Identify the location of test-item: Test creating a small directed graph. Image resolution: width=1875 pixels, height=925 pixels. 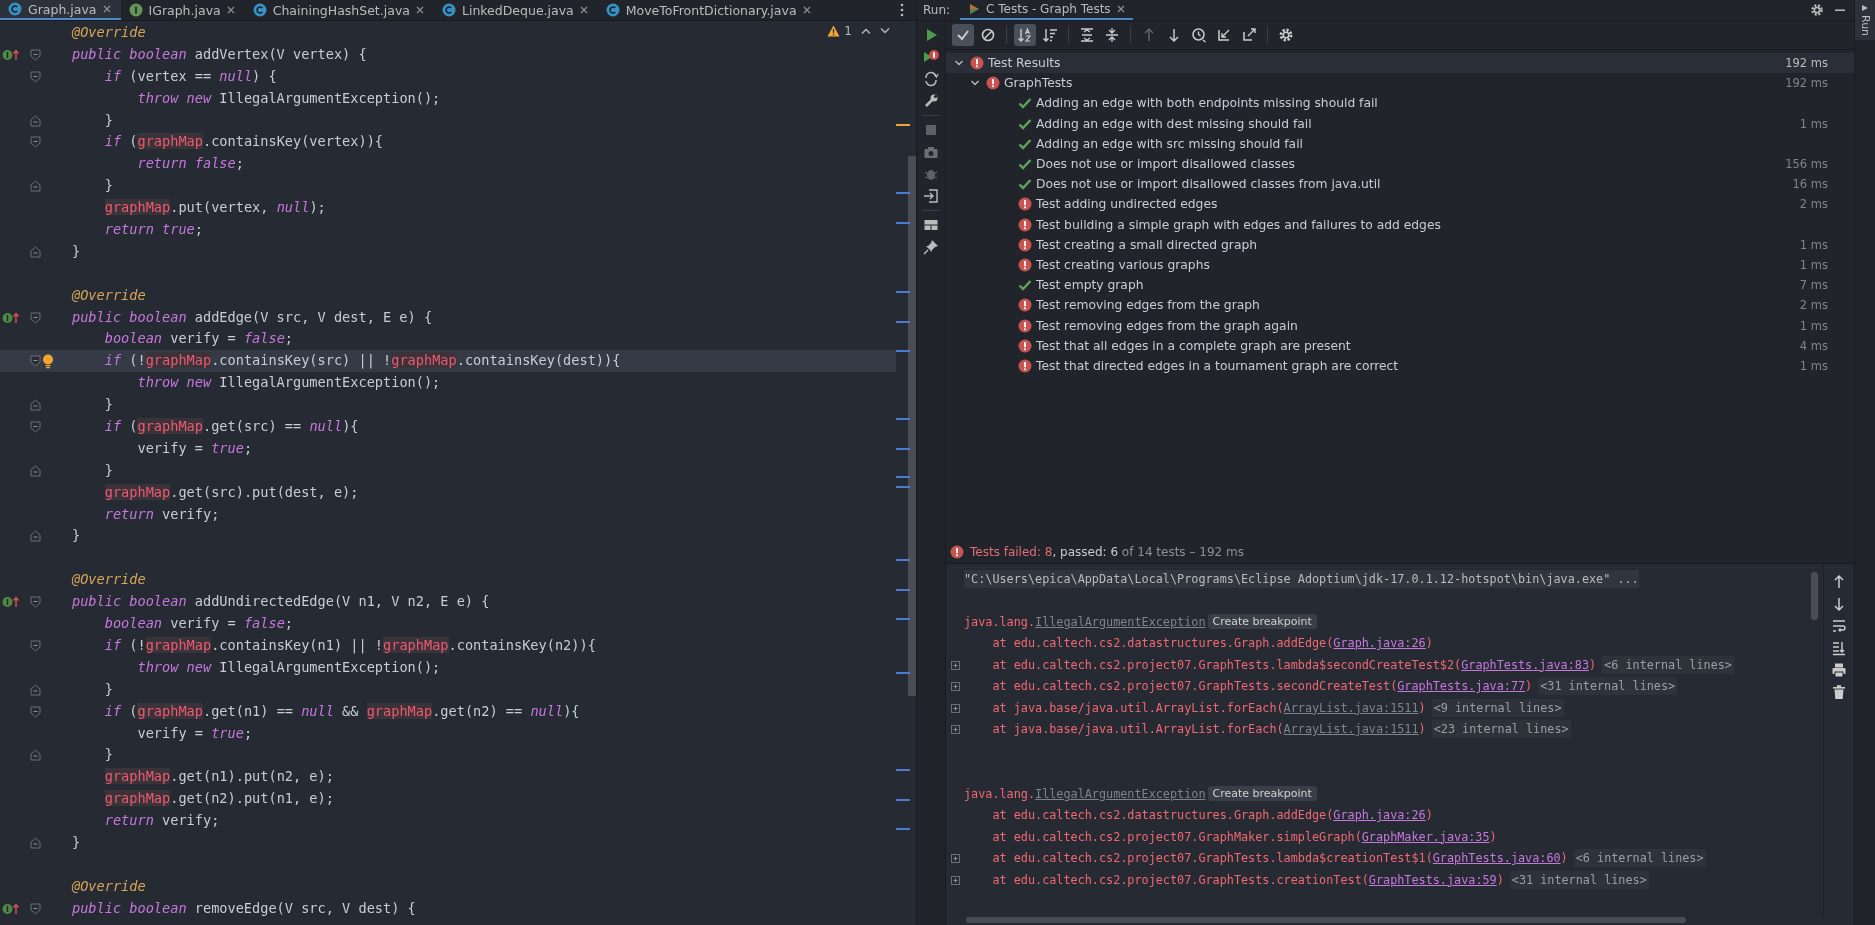
(1147, 244).